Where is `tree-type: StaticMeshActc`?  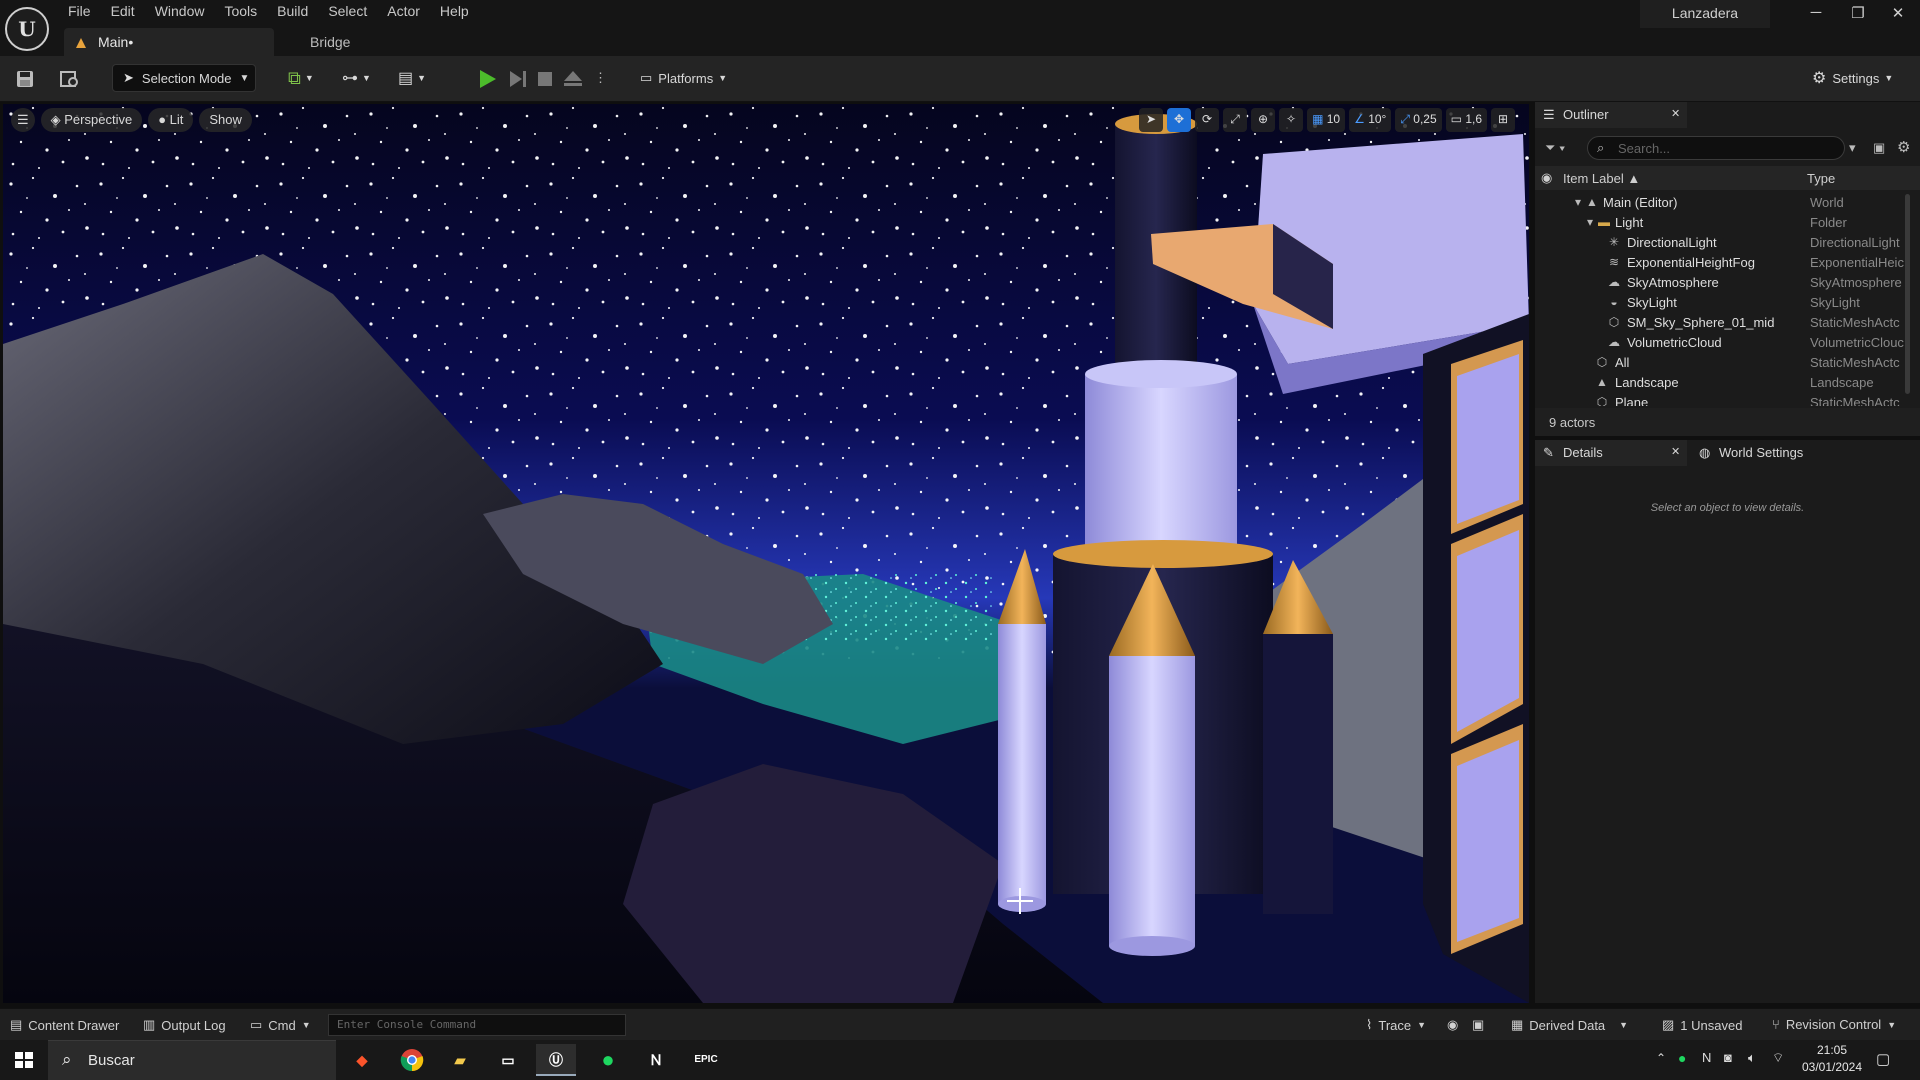
tree-type: StaticMeshActc is located at coordinates (1855, 400).